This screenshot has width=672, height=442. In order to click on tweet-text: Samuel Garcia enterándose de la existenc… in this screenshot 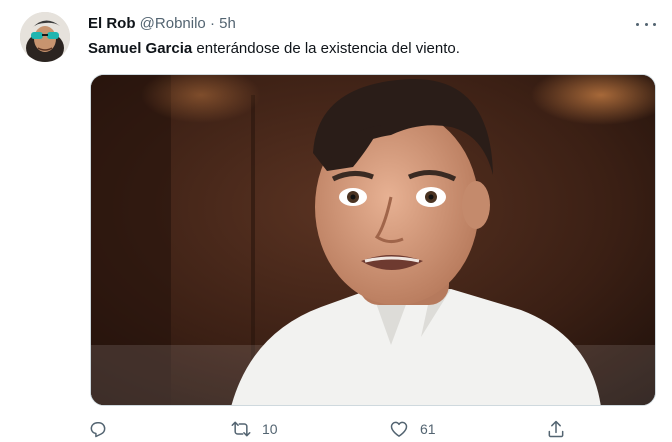, I will do `click(274, 49)`.